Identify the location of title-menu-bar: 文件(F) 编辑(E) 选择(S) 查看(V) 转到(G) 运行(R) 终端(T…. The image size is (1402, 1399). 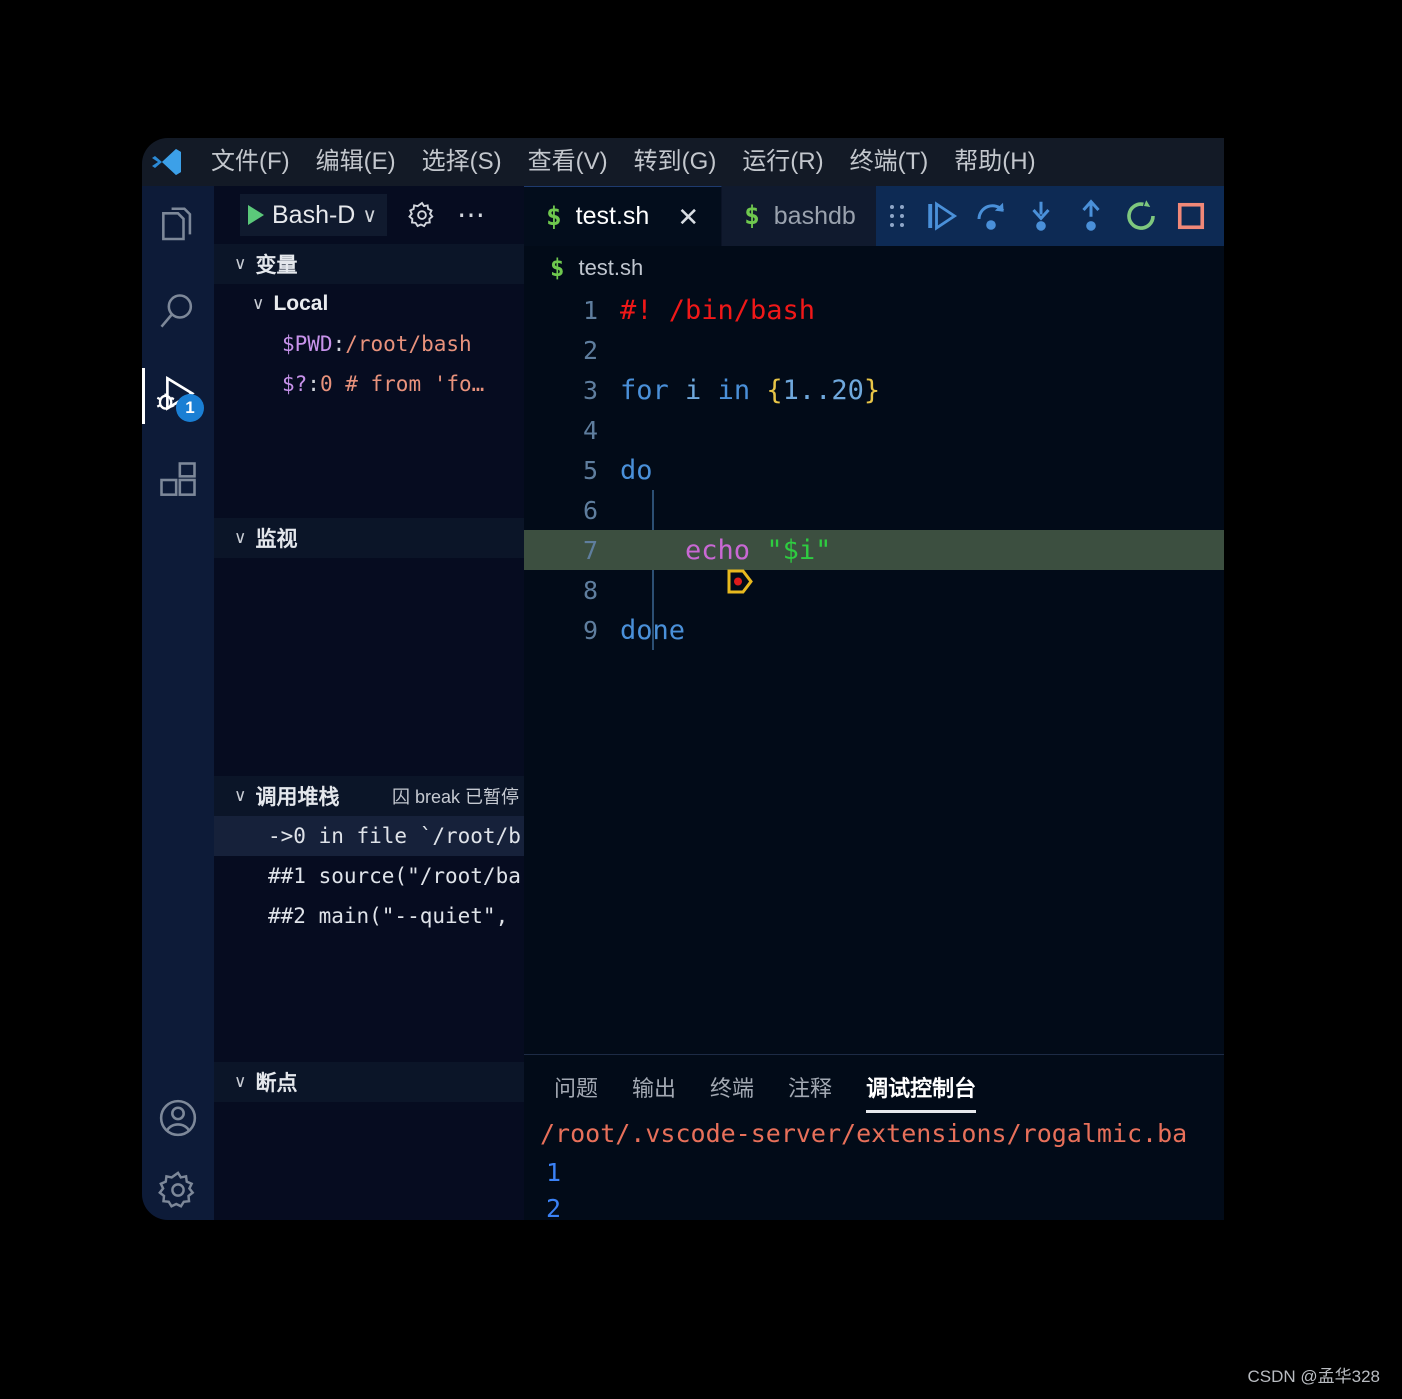
(683, 162).